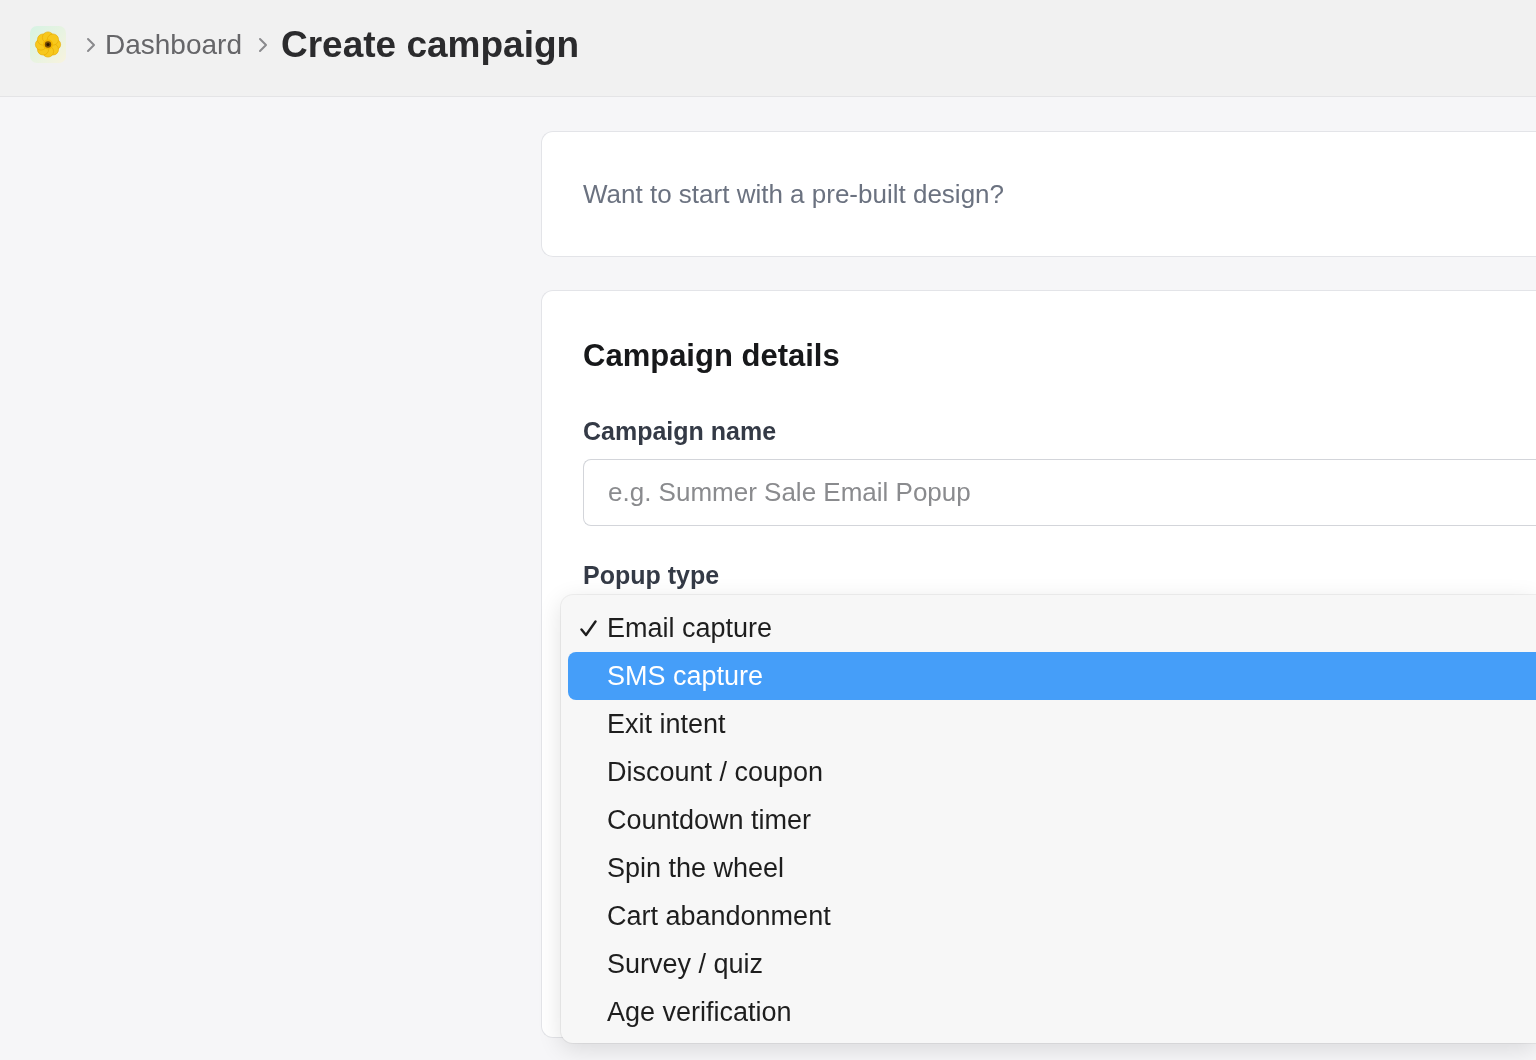 This screenshot has width=1536, height=1060. Describe the element at coordinates (680, 431) in the screenshot. I see `field-label: Campaign name` at that location.